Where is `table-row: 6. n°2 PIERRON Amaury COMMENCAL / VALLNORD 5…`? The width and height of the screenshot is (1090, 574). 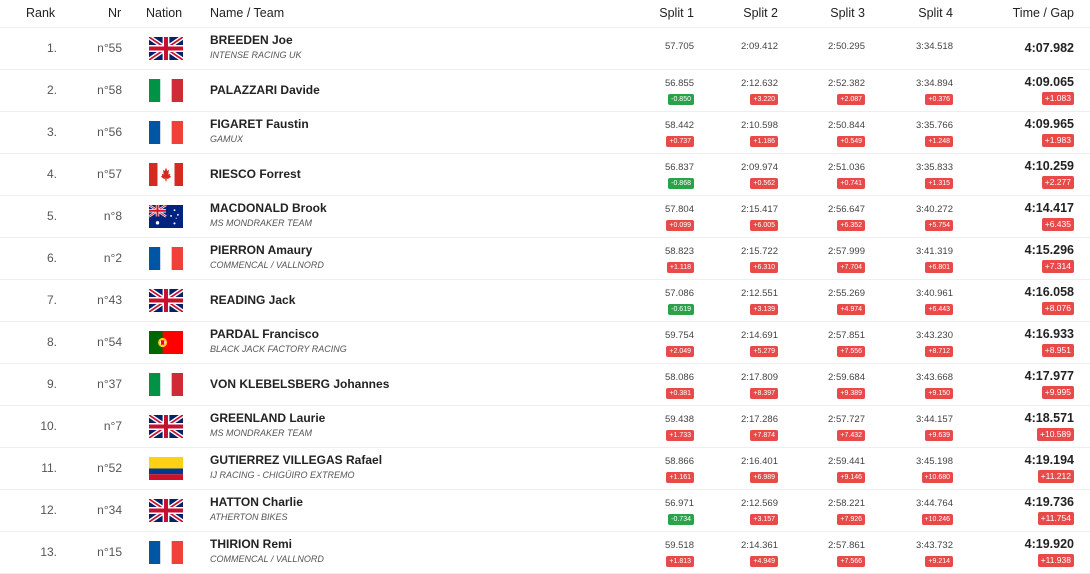
table-row: 6. n°2 PIERRON Amaury COMMENCAL / VALLNORD 5… is located at coordinates (545, 259).